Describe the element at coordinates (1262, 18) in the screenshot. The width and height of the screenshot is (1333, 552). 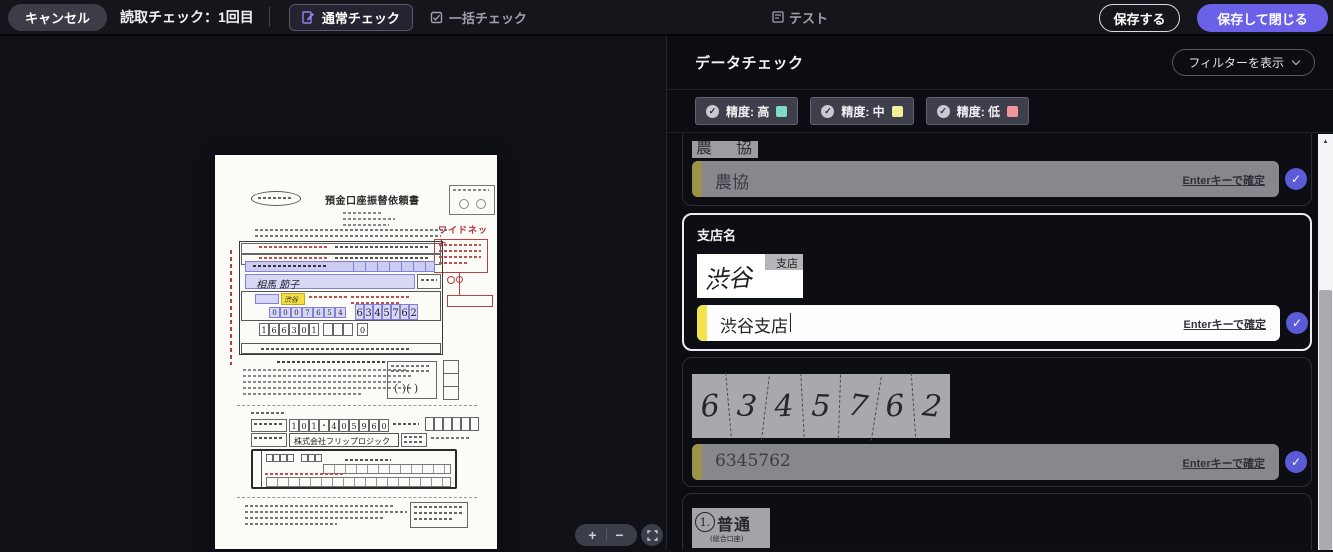
I see `save-and-close-button: 保存して閉じる` at that location.